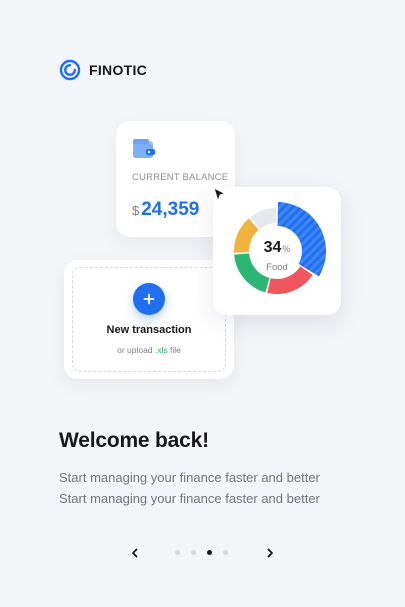  Describe the element at coordinates (118, 70) in the screenshot. I see `brand-name: FINOTIC` at that location.